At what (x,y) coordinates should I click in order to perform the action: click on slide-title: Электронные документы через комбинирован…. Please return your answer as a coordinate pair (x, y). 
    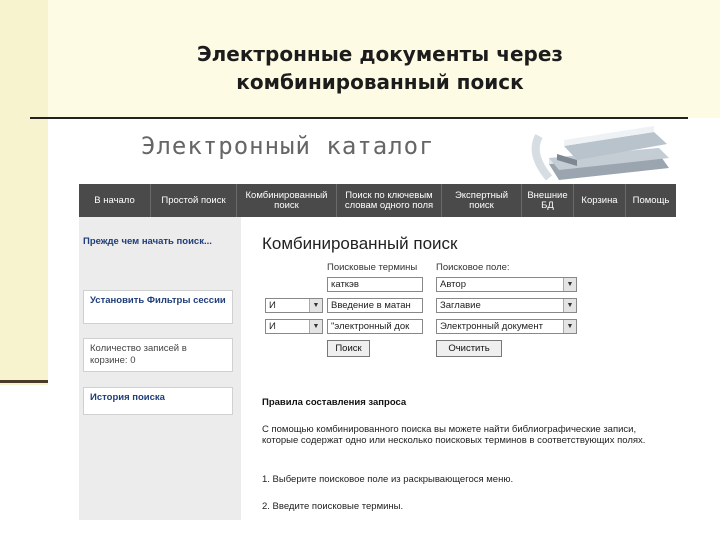
    Looking at the image, I should click on (380, 68).